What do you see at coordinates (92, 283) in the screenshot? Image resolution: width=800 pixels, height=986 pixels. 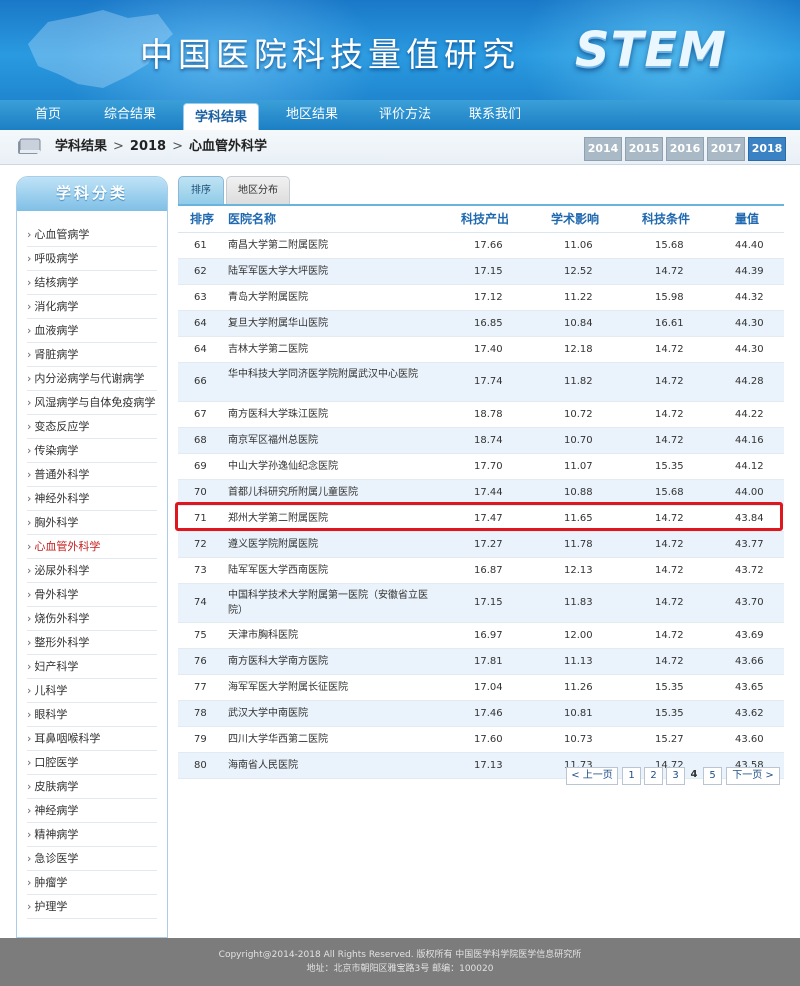 I see `sidebar-item: › 结核病学` at bounding box center [92, 283].